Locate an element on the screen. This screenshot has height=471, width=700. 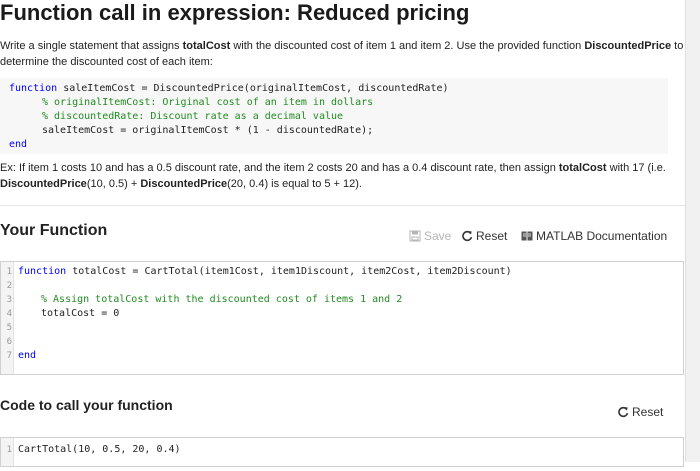
matlab-doc-icon is located at coordinates (527, 236).